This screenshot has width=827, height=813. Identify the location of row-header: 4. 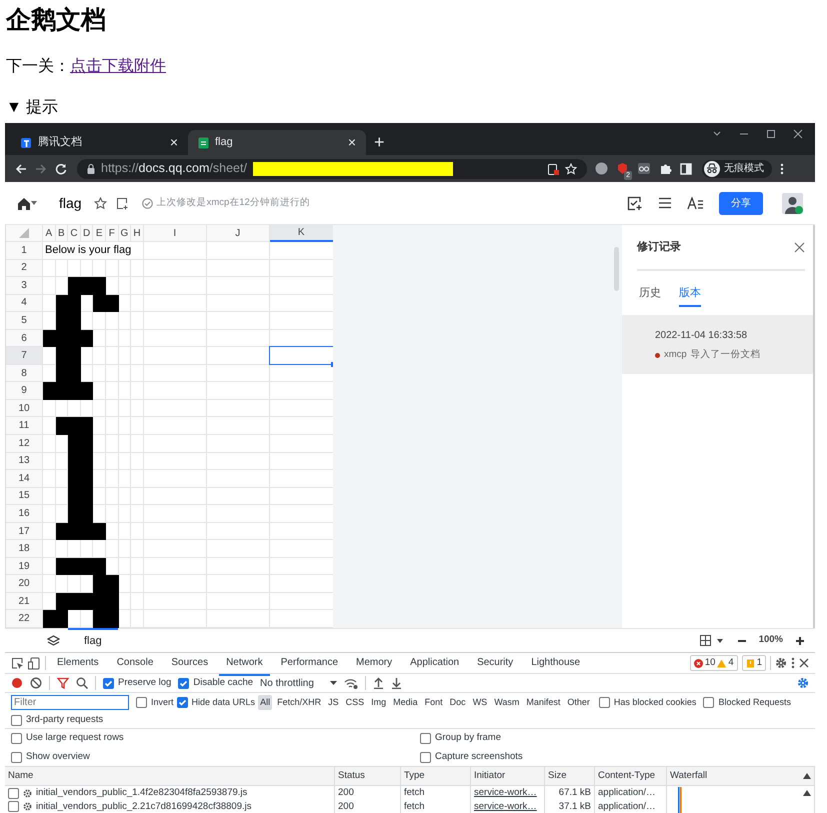
(24, 303).